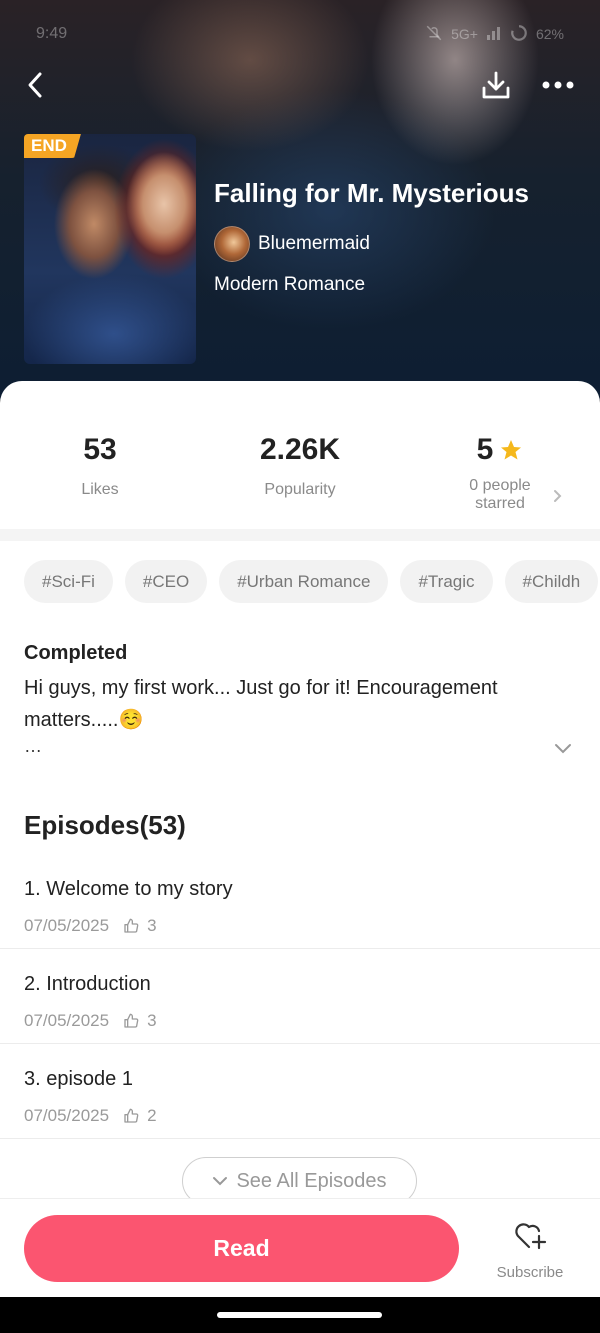  Describe the element at coordinates (314, 244) in the screenshot. I see `author-name: Bluemermaid` at that location.